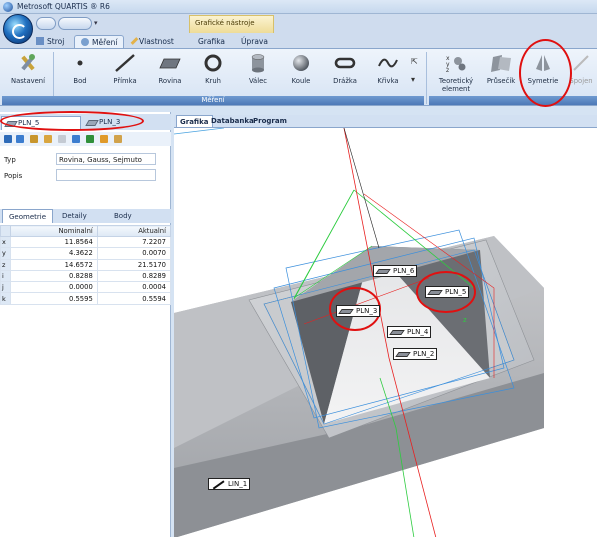 The height and width of the screenshot is (537, 597). What do you see at coordinates (199, 131) in the screenshot?
I see `plane-outline` at bounding box center [199, 131].